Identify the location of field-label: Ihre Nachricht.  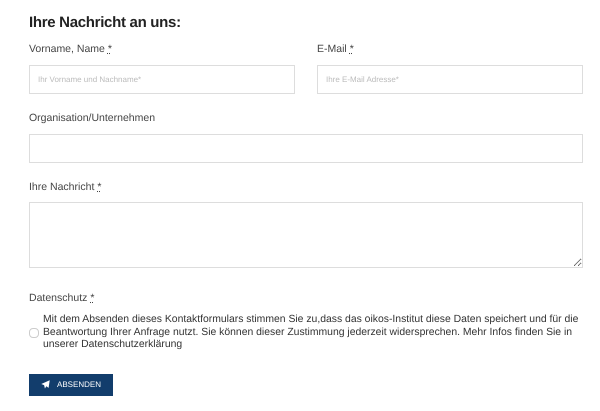
(61, 187).